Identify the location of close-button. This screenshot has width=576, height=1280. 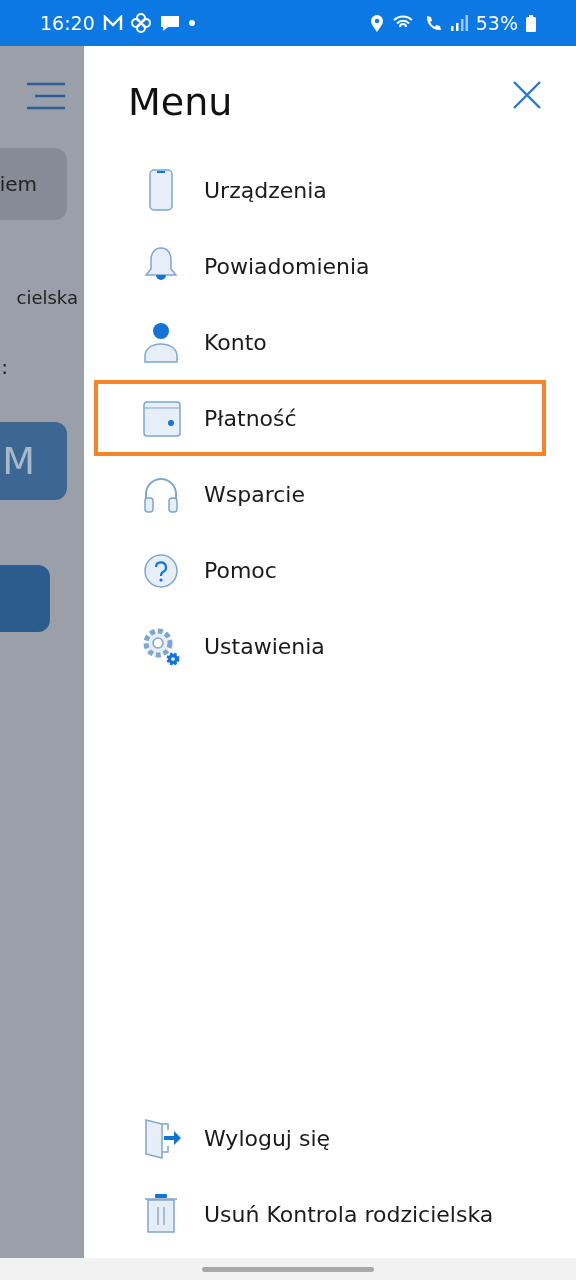
(527, 95).